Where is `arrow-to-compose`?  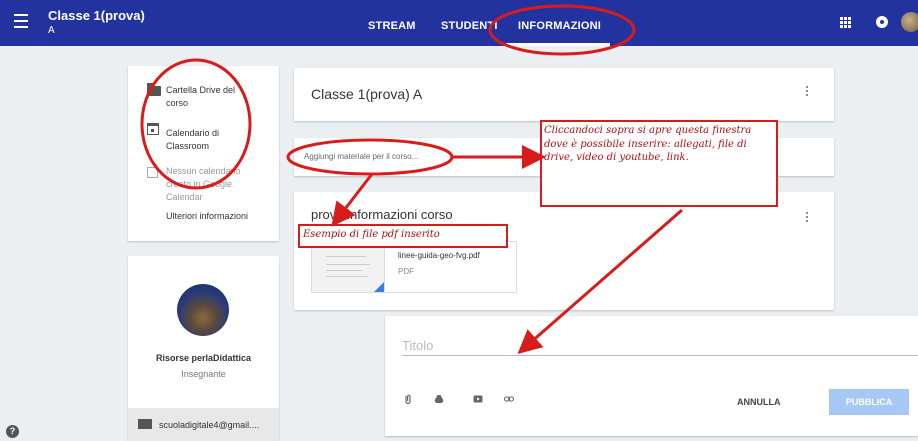 arrow-to-compose is located at coordinates (600, 281).